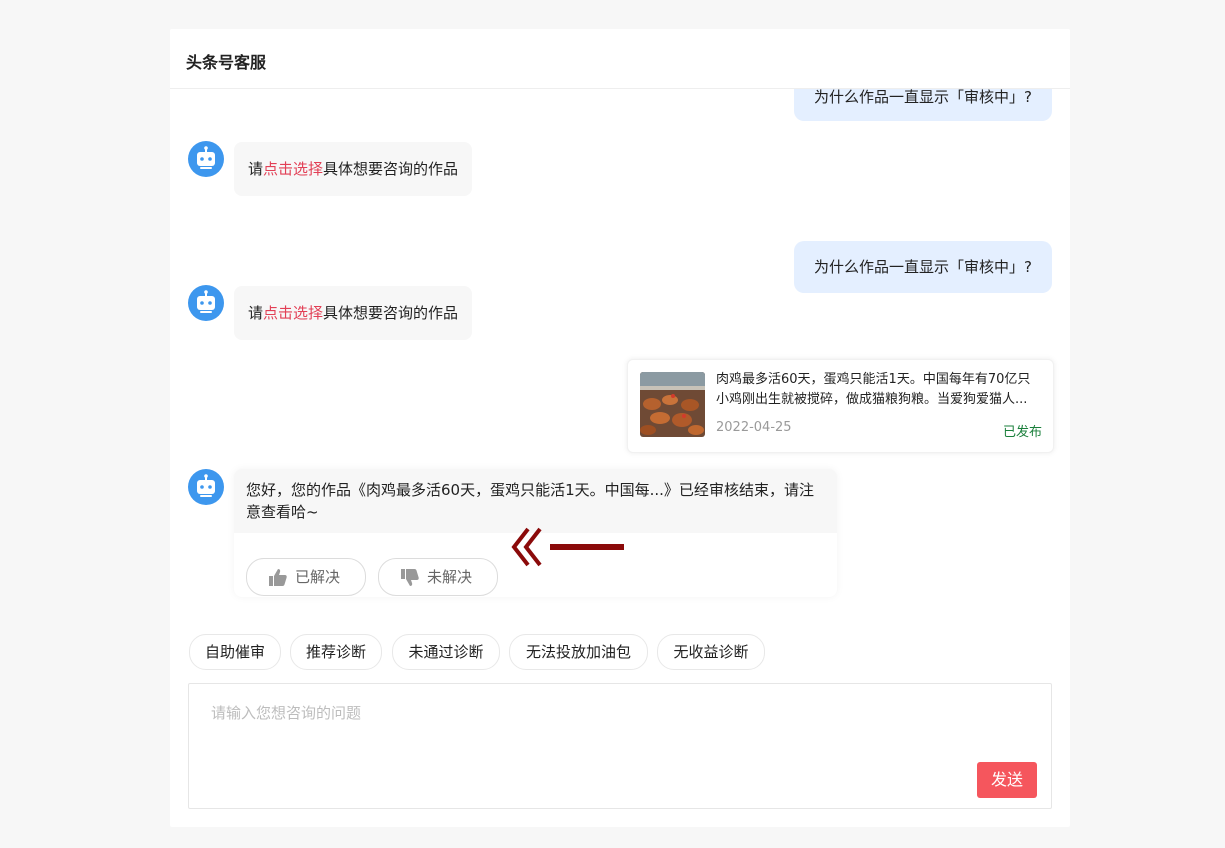 The width and height of the screenshot is (1225, 848). Describe the element at coordinates (567, 547) in the screenshot. I see `annotation-arrow-icon` at that location.